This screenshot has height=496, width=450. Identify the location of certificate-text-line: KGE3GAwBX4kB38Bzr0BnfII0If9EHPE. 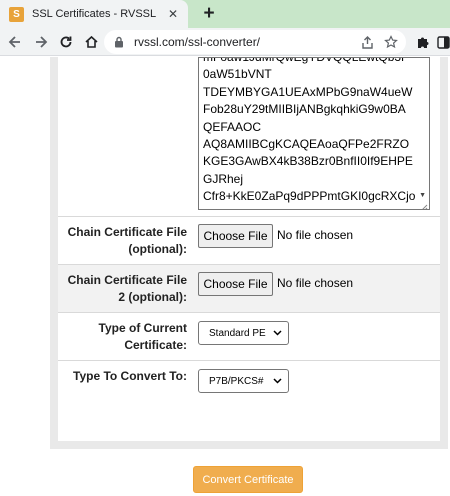
(308, 161).